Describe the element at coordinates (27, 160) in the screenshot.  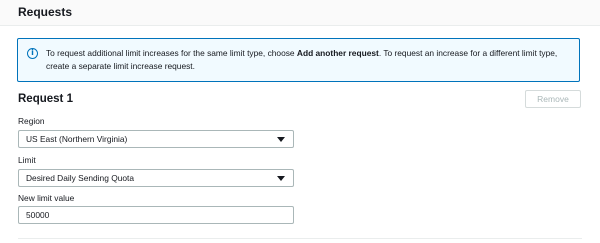
I see `limit-label: Limit` at that location.